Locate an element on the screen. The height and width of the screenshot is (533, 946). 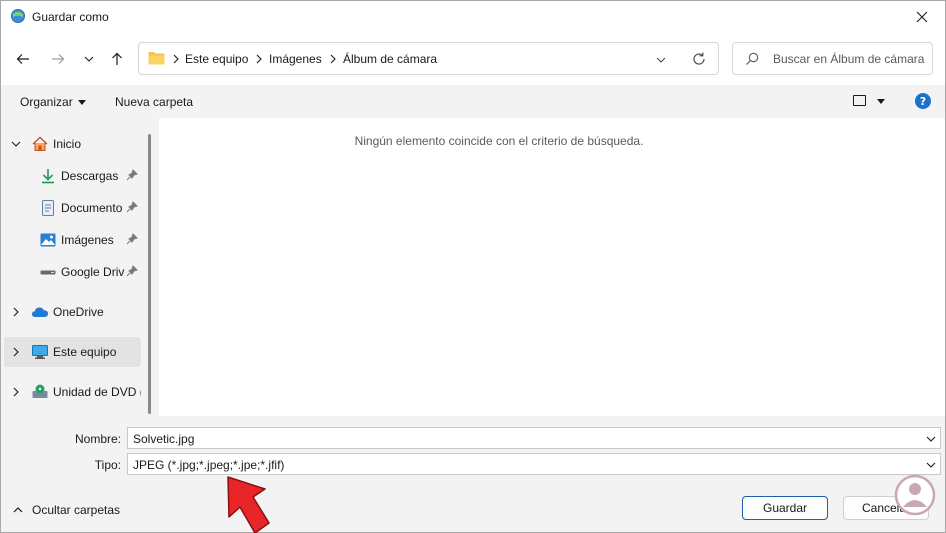
pictures-icon is located at coordinates (48, 240).